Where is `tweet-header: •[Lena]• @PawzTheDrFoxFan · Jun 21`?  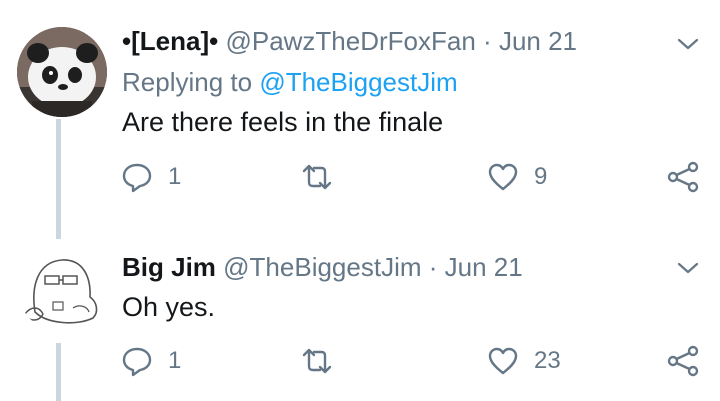 tweet-header: •[Lena]• @PawzTheDrFoxFan · Jun 21 is located at coordinates (349, 41).